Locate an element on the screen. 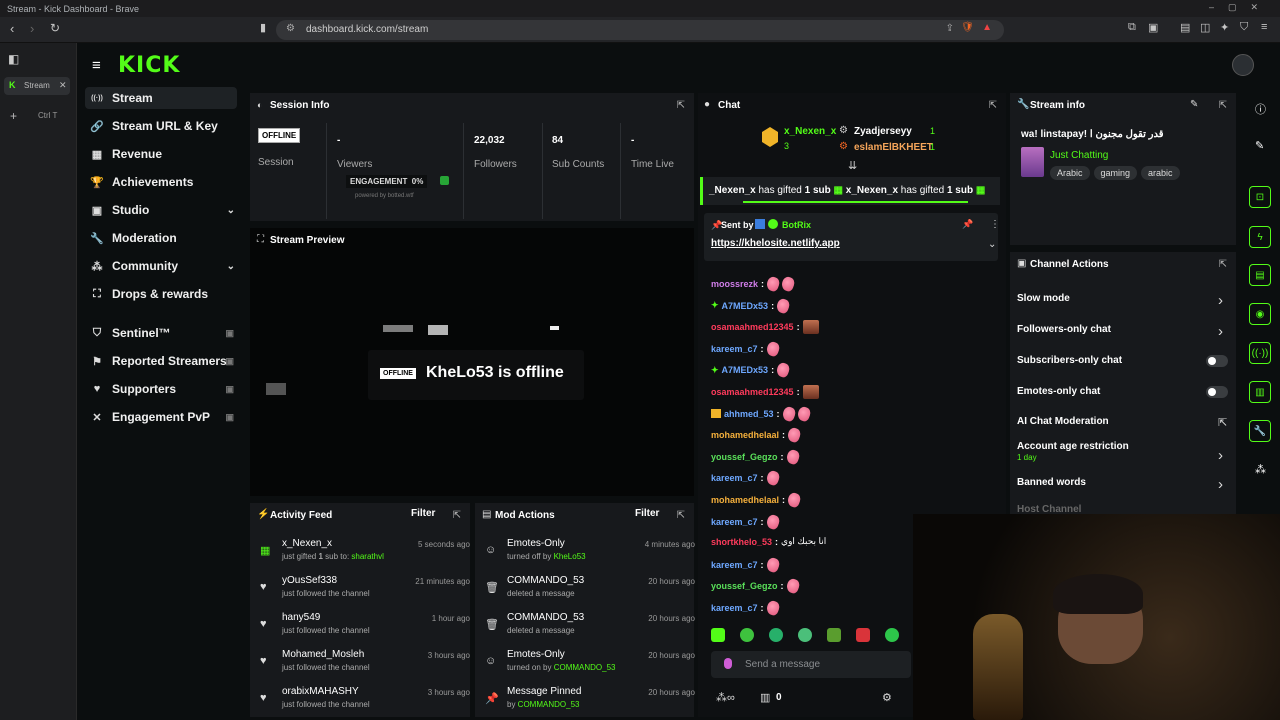  brave-rewards-icon: ▲ is located at coordinates (987, 27).